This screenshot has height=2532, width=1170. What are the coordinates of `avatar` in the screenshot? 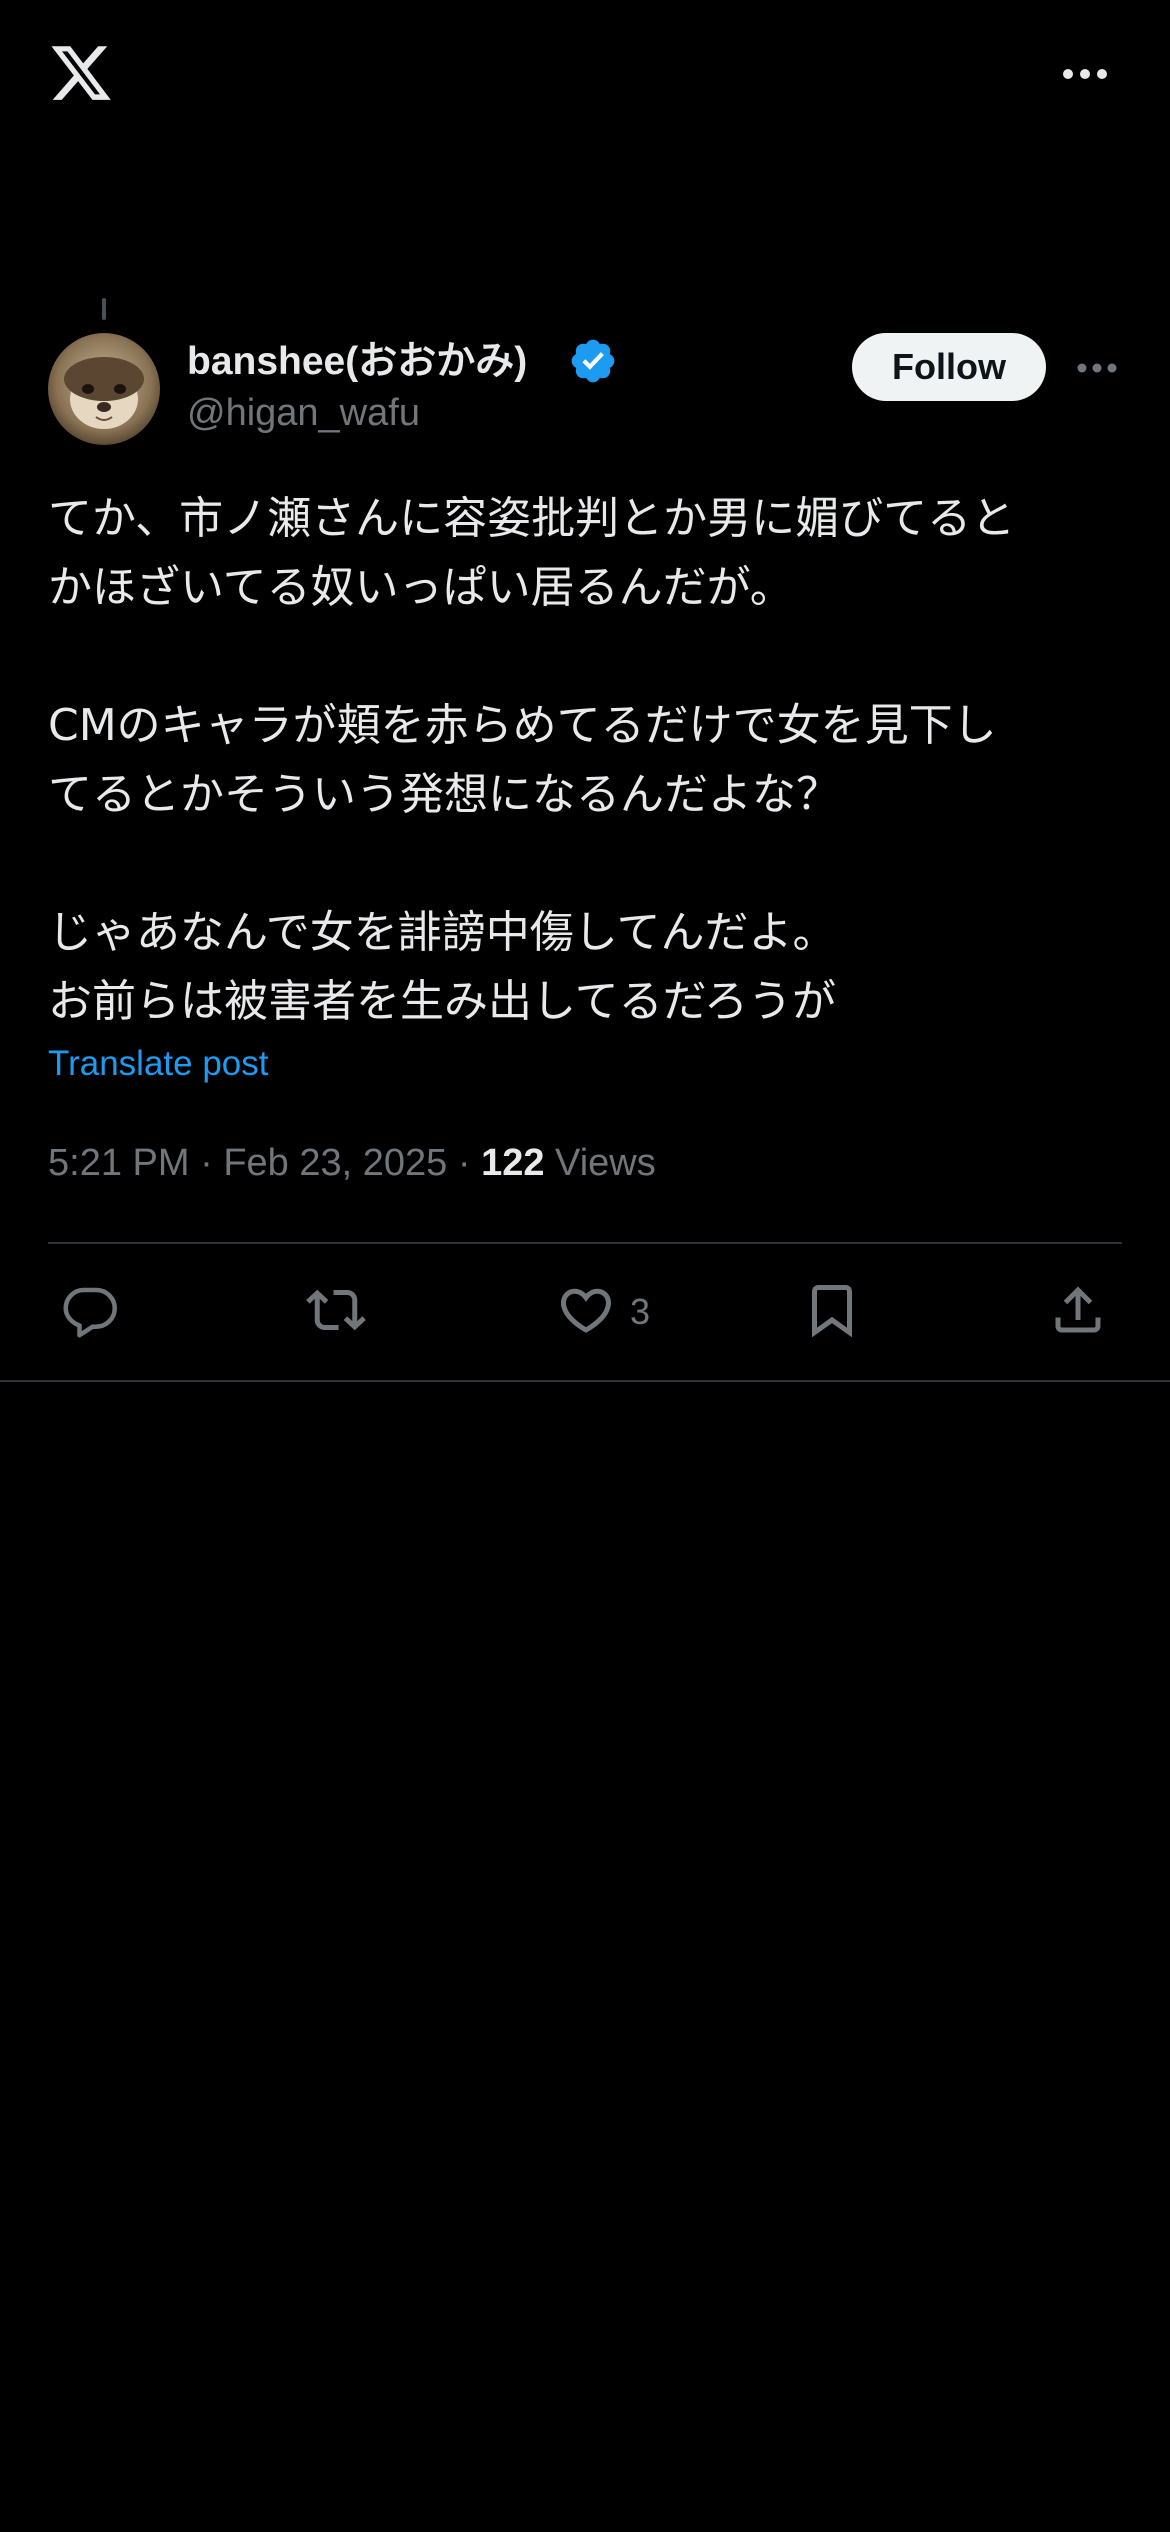 It's located at (104, 389).